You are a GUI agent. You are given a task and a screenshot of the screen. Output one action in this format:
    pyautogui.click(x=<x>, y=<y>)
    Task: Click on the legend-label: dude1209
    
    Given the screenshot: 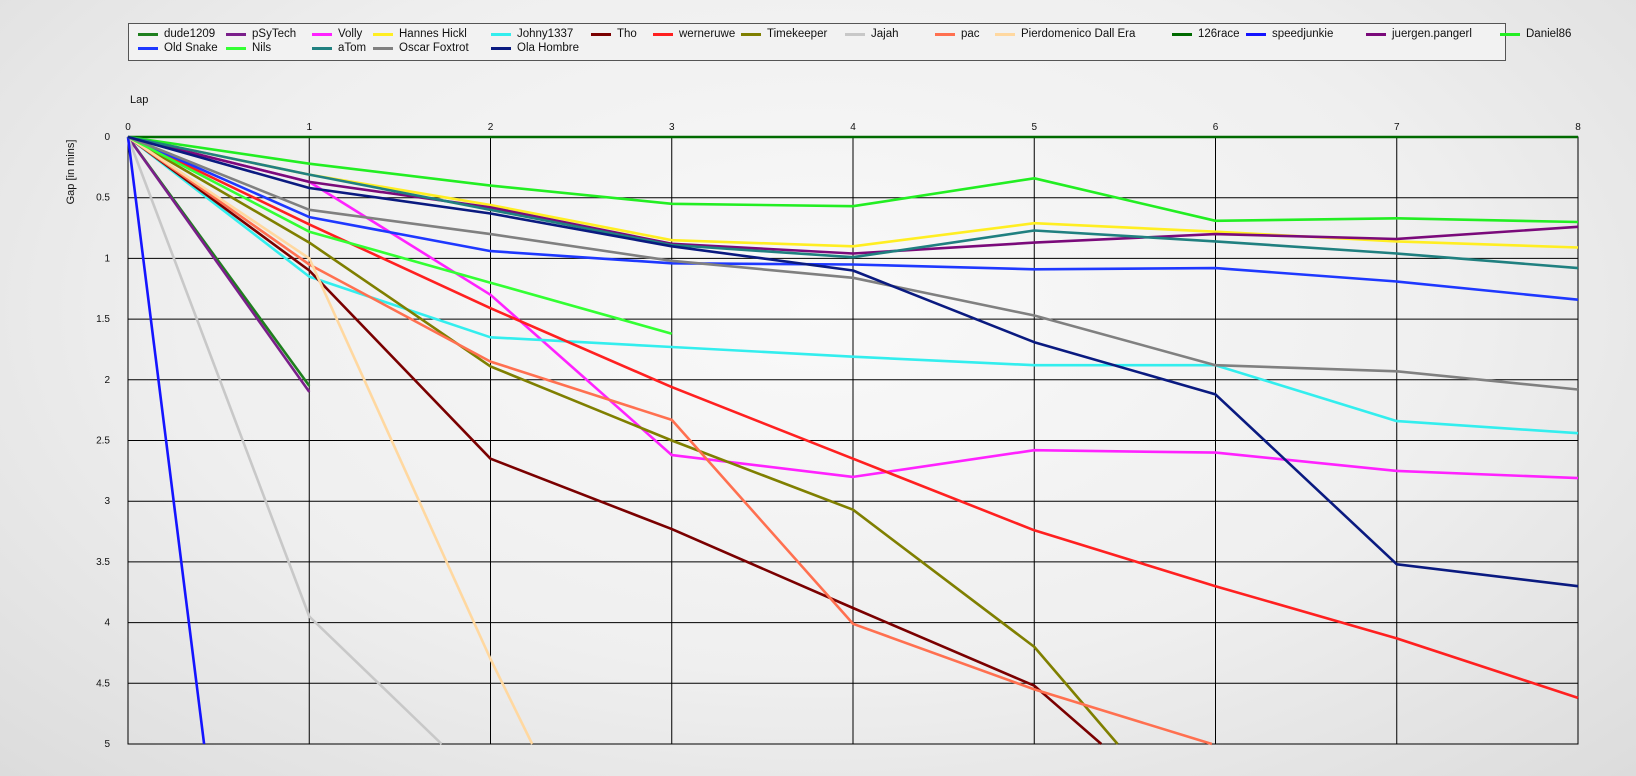 What is the action you would take?
    pyautogui.click(x=190, y=34)
    